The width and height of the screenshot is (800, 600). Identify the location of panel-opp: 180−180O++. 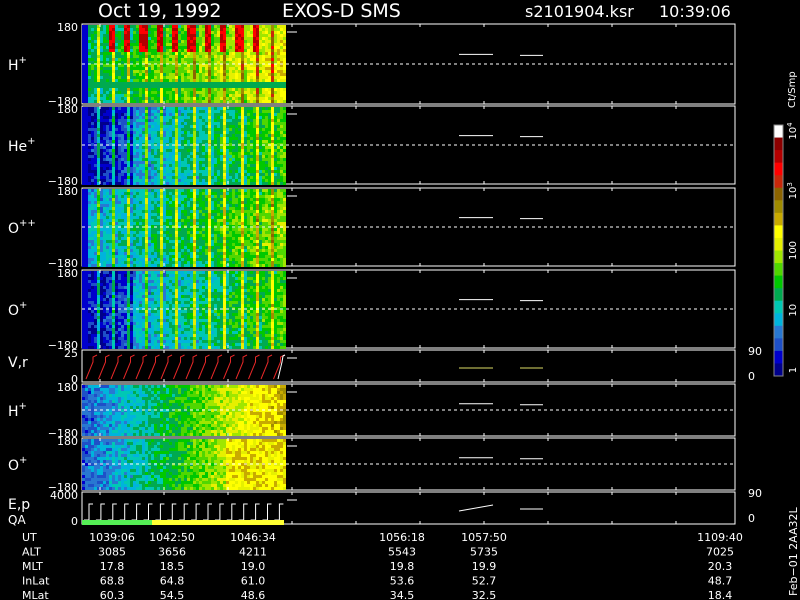
(372, 227).